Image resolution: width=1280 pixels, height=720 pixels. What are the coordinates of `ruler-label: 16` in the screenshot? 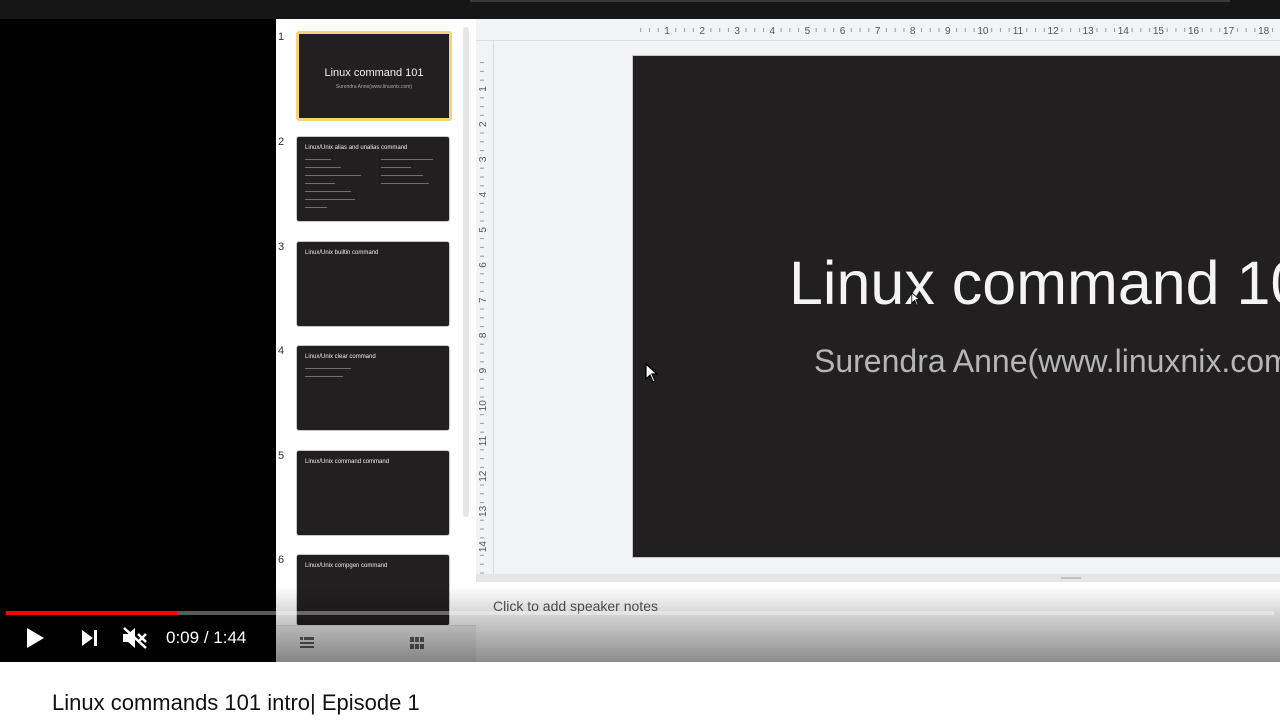 It's located at (1194, 31).